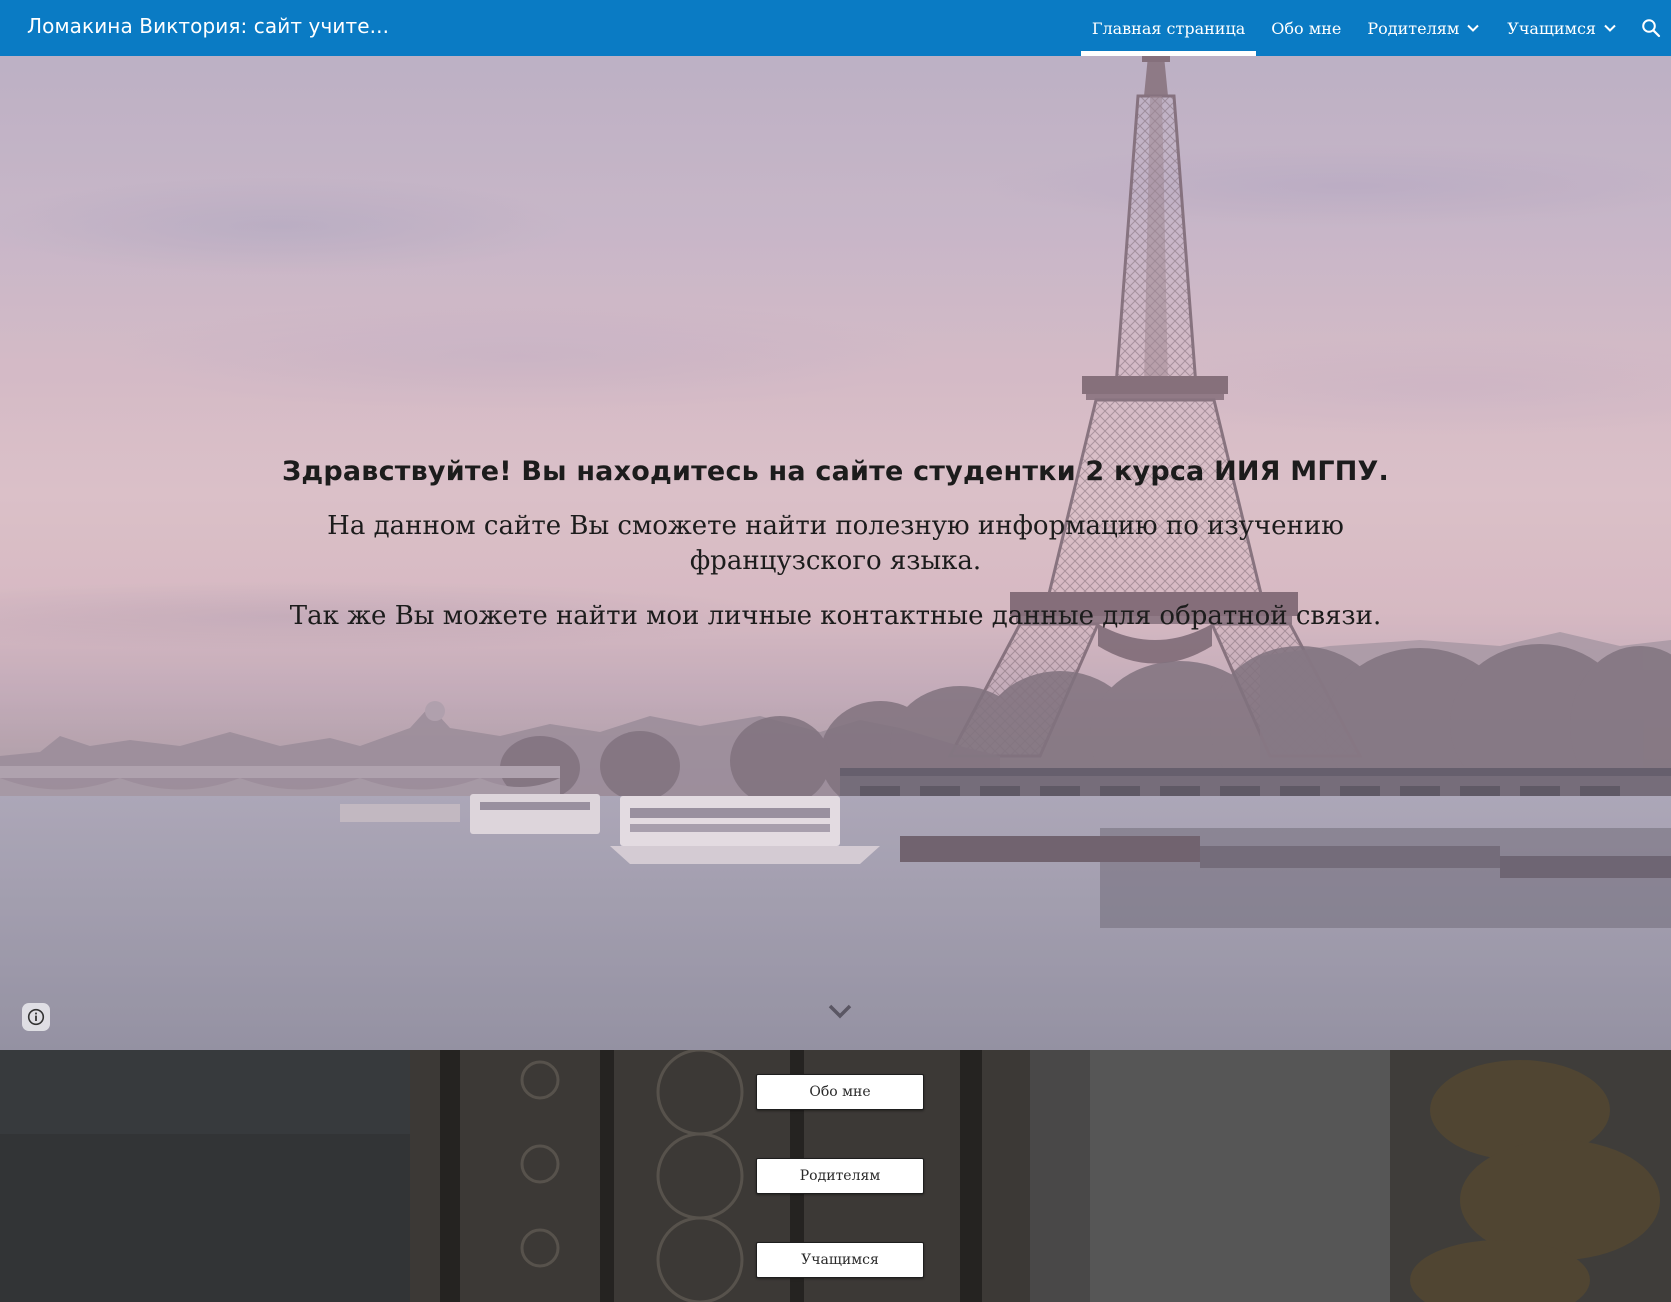 This screenshot has width=1671, height=1302. I want to click on scroll-down-button, so click(840, 1012).